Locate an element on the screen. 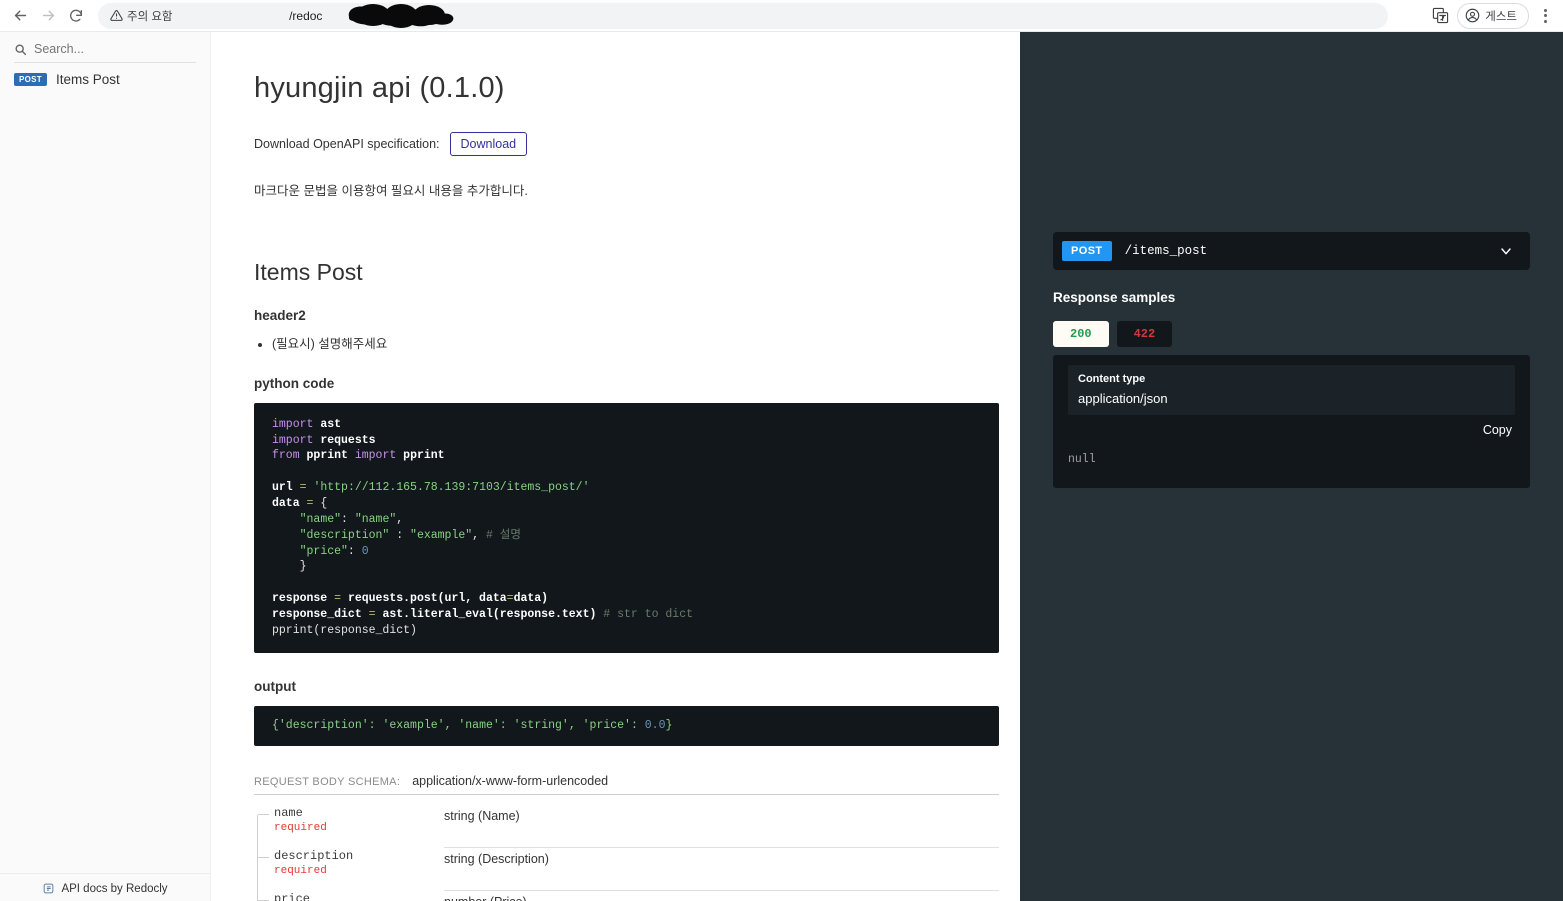  schema-field-type: string (Name) is located at coordinates (721, 826).